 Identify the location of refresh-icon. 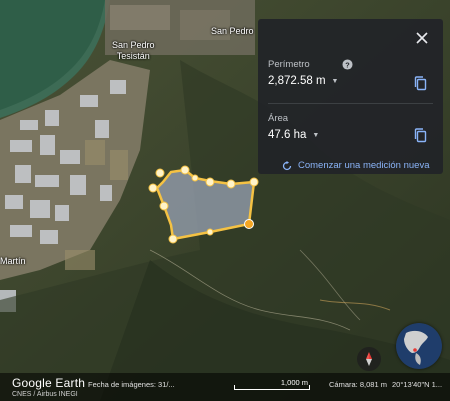
(287, 165).